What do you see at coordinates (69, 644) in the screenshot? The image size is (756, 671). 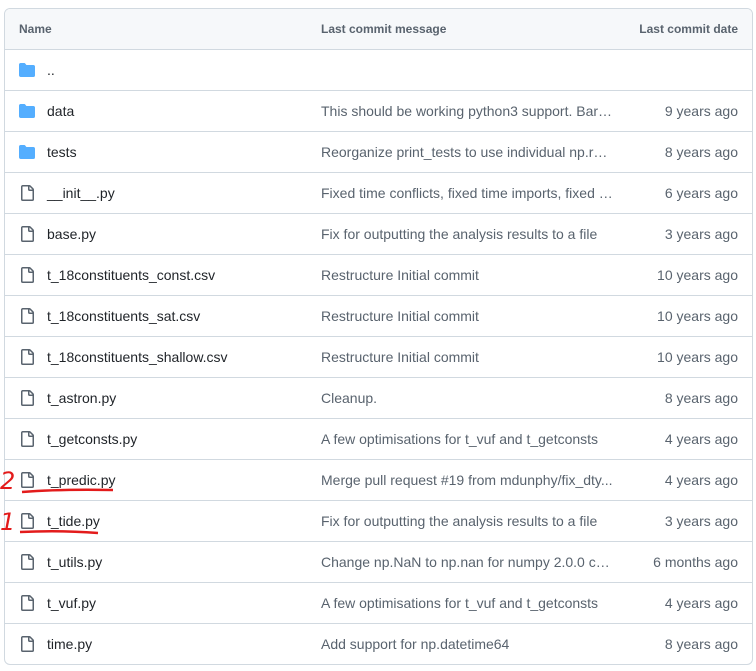 I see `file-link: time.py` at bounding box center [69, 644].